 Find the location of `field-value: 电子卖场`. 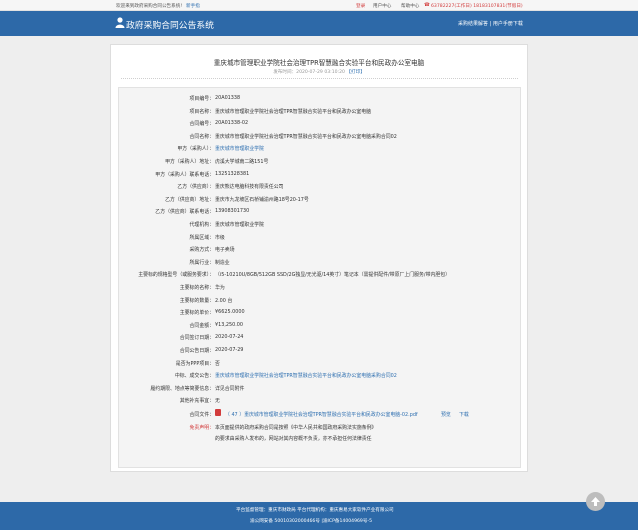

field-value: 电子卖场 is located at coordinates (225, 250).